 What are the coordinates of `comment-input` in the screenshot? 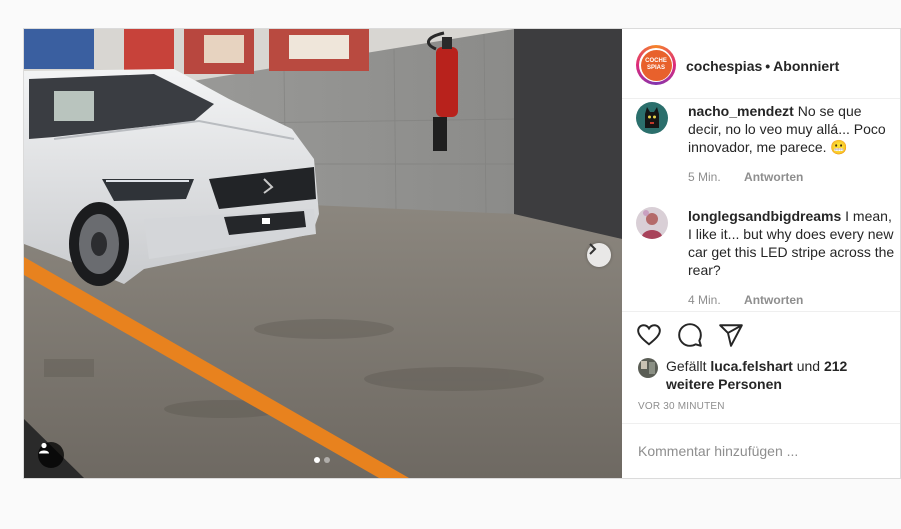 It's located at (758, 451).